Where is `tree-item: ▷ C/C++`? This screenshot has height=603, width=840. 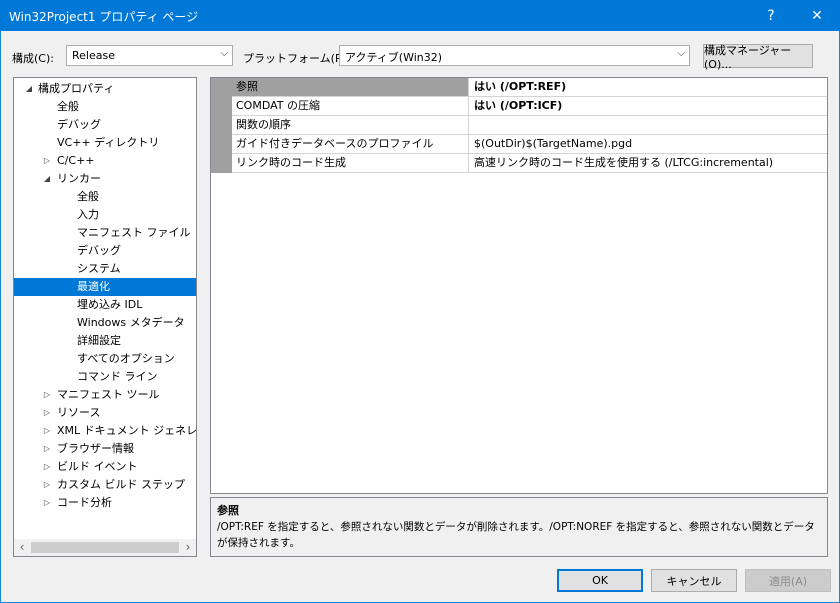 tree-item: ▷ C/C++ is located at coordinates (105, 161).